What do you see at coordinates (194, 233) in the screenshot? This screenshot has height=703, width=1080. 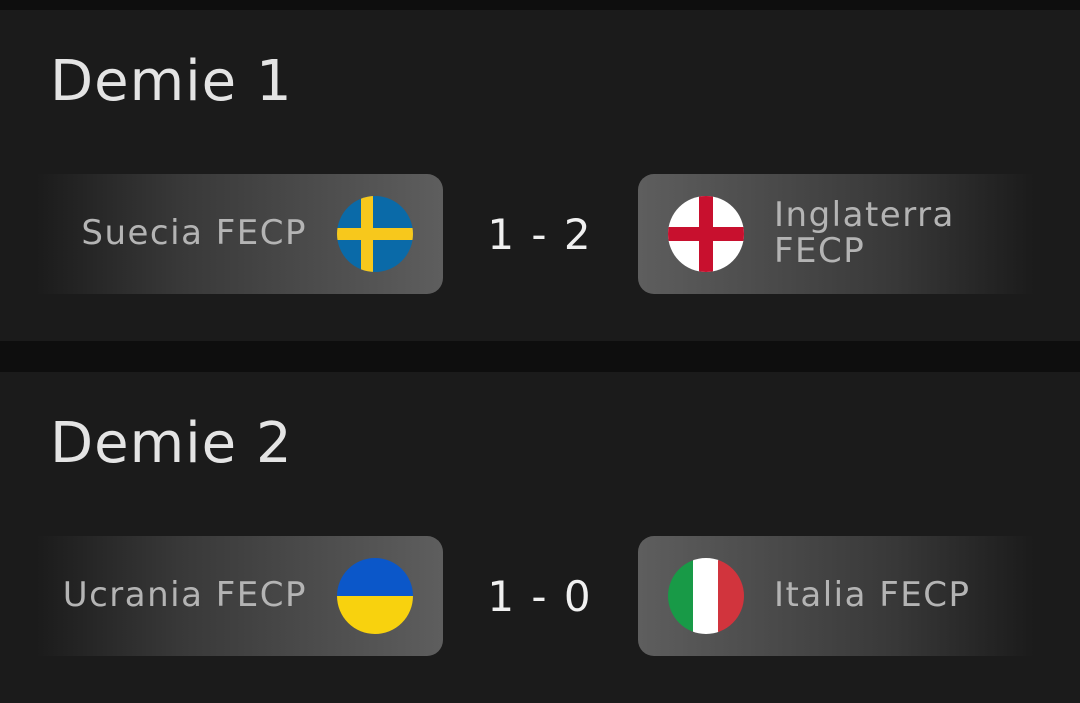 I see `home-team-name: Suecia FECP` at bounding box center [194, 233].